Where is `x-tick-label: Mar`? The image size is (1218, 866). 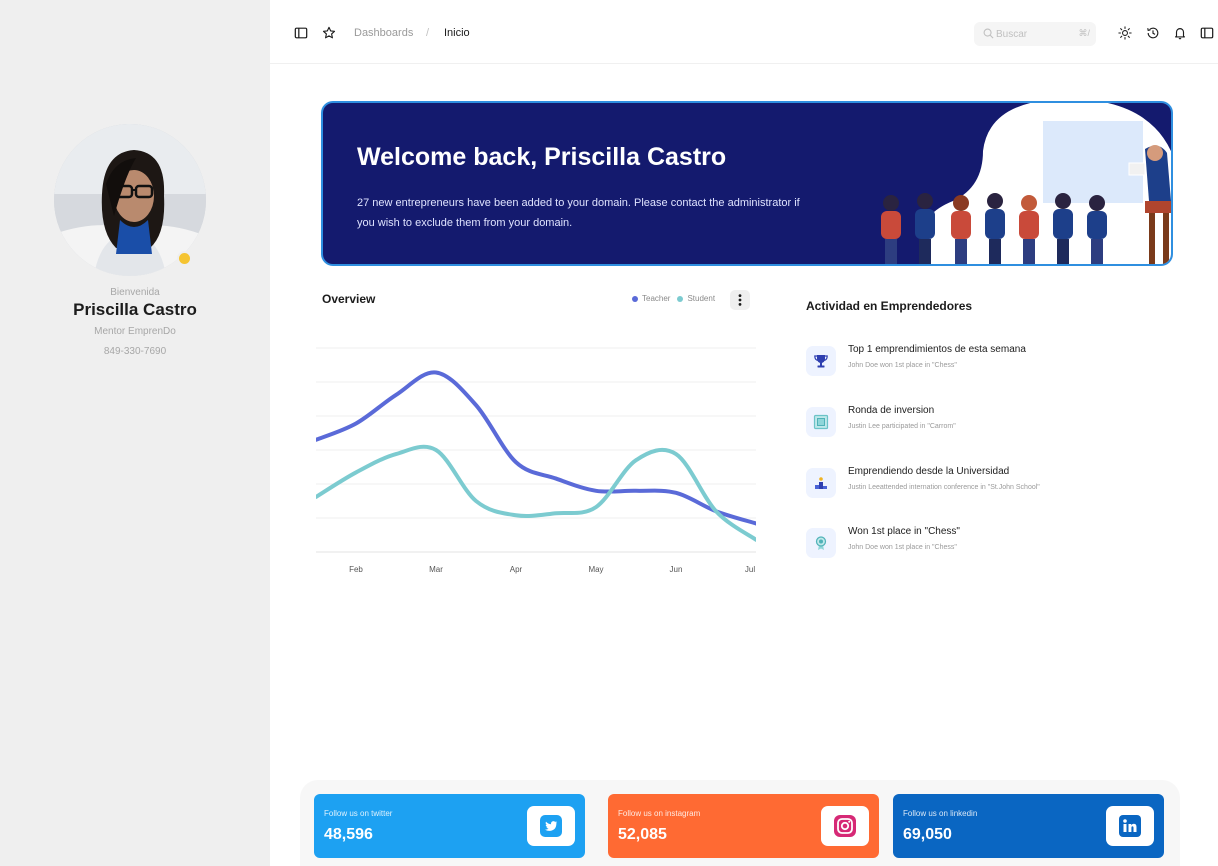
x-tick-label: Mar is located at coordinates (436, 569).